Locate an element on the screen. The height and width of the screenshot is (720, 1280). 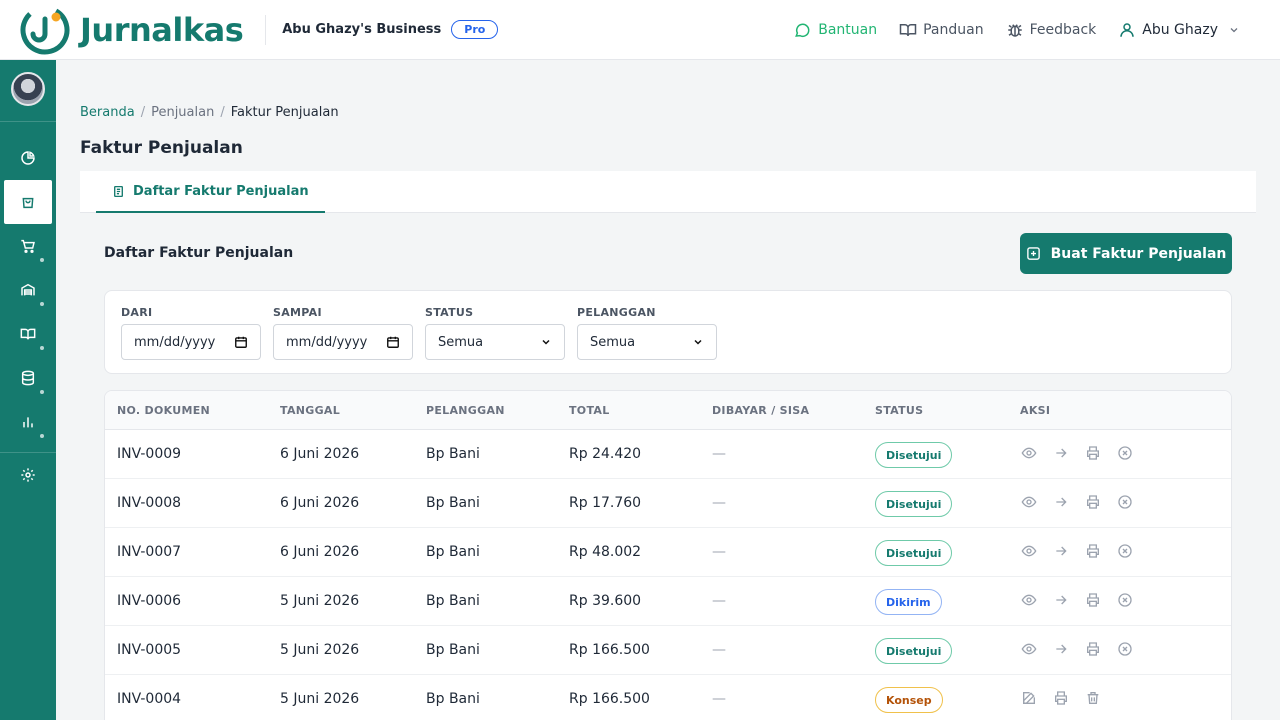
avatar is located at coordinates (28, 89).